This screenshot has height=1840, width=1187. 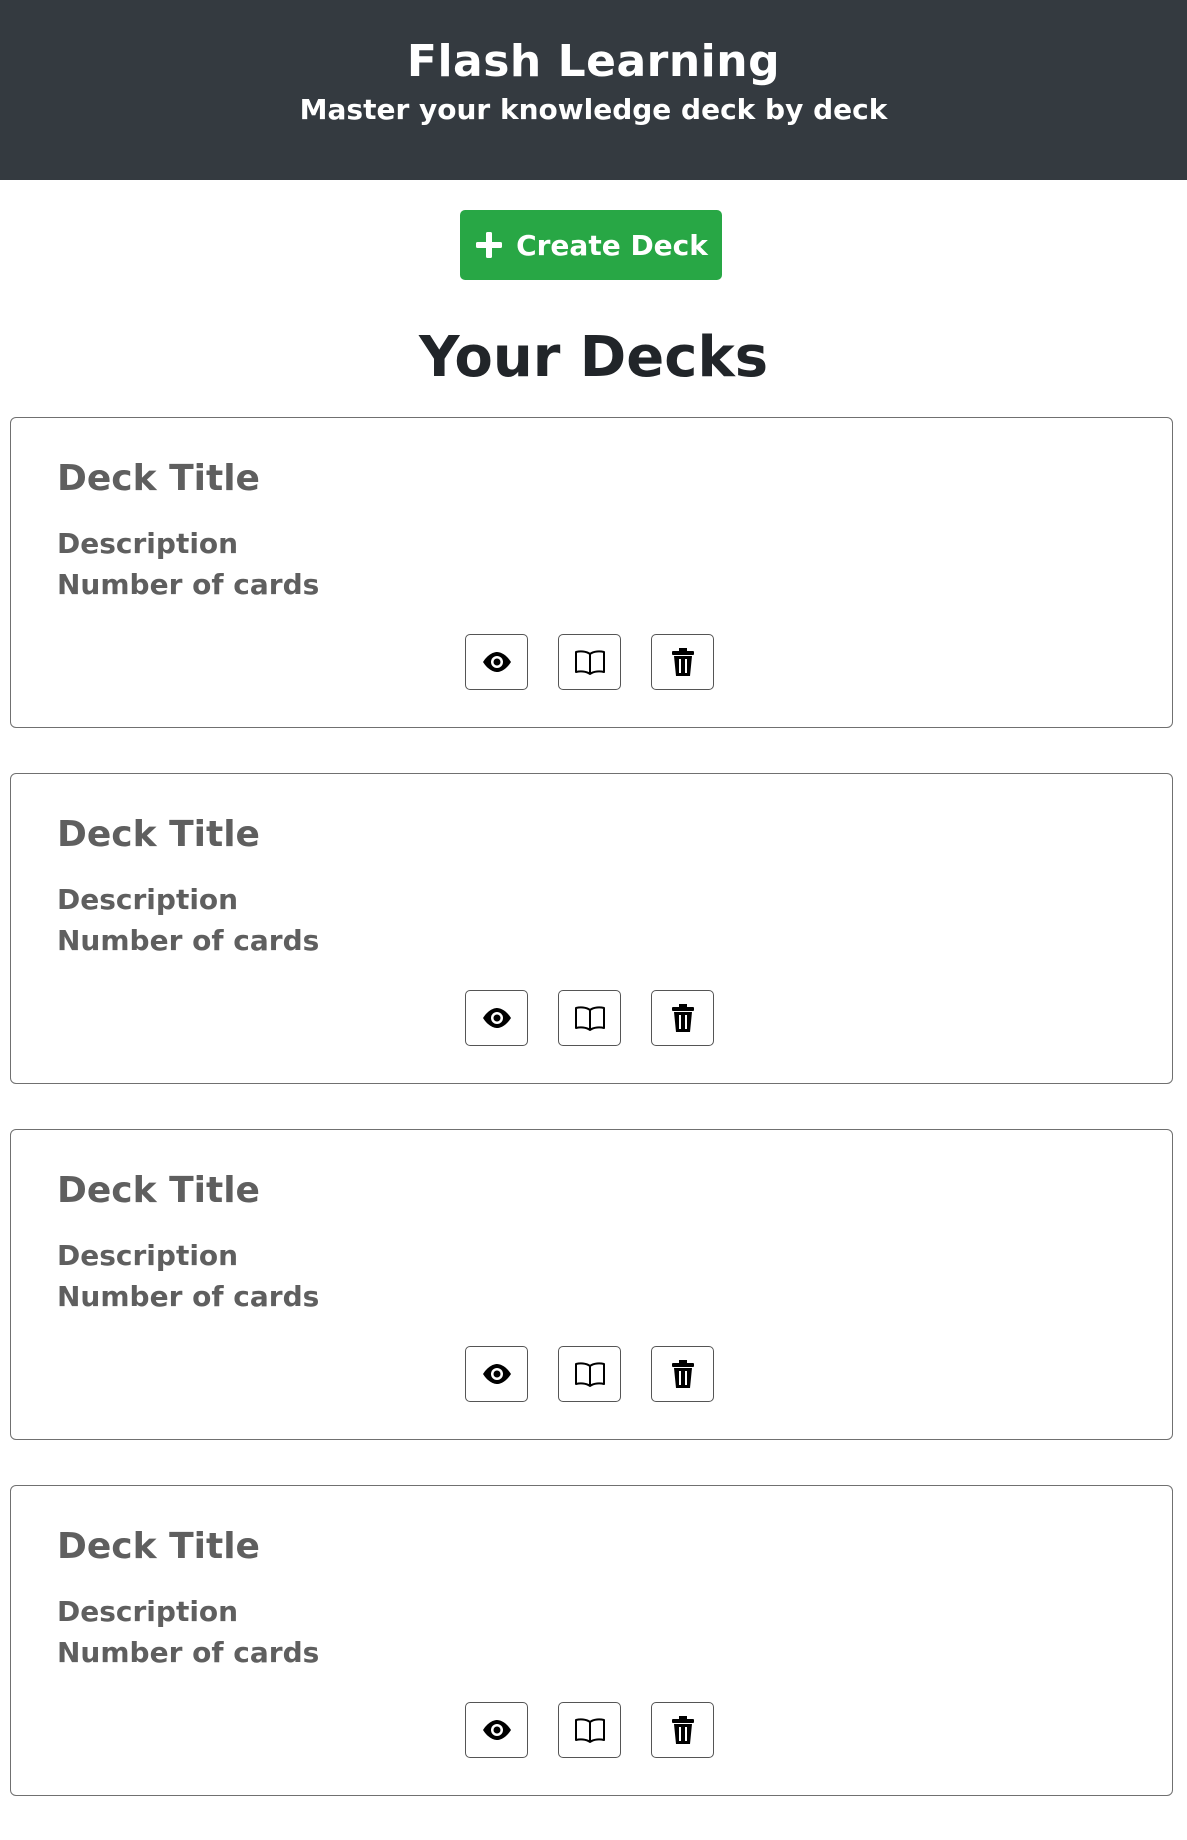 I want to click on section-title: Your Decks, so click(x=593, y=357).